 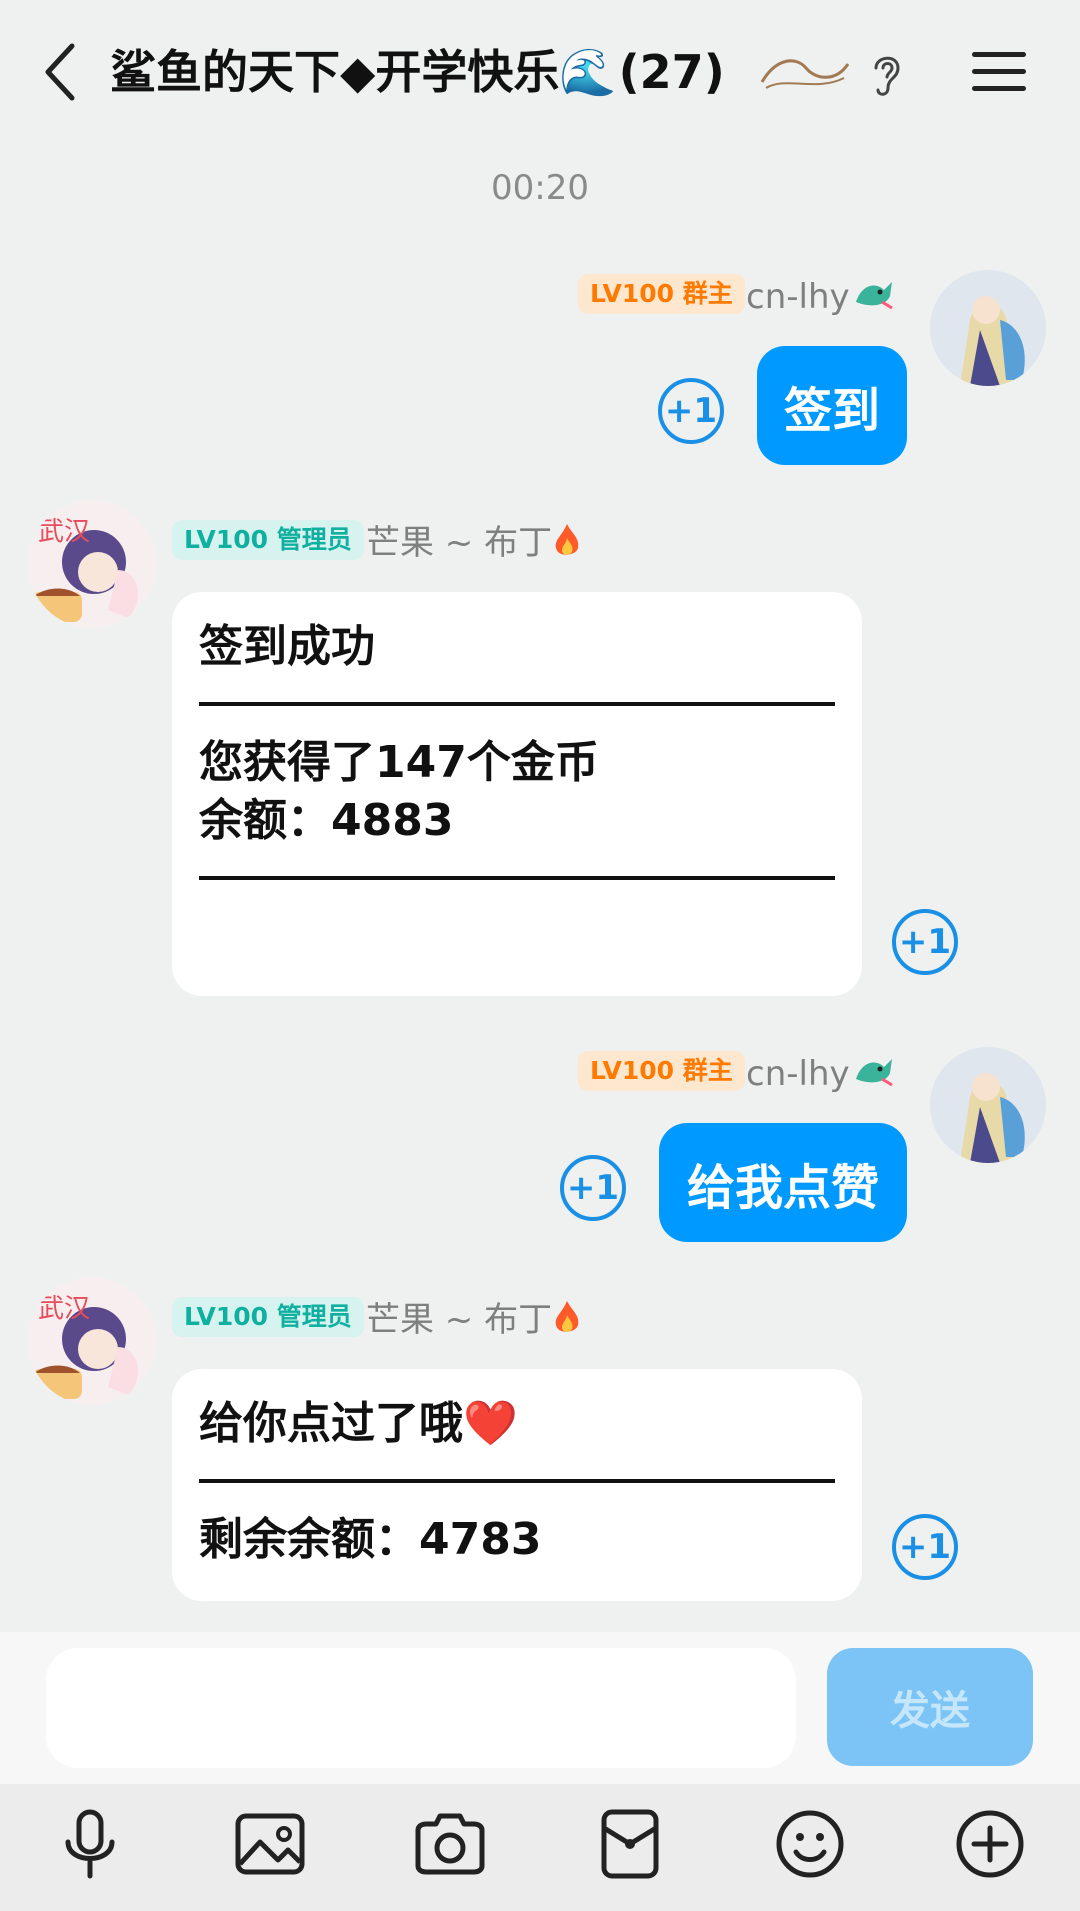 What do you see at coordinates (630, 1844) in the screenshot?
I see `red-packet-icon` at bounding box center [630, 1844].